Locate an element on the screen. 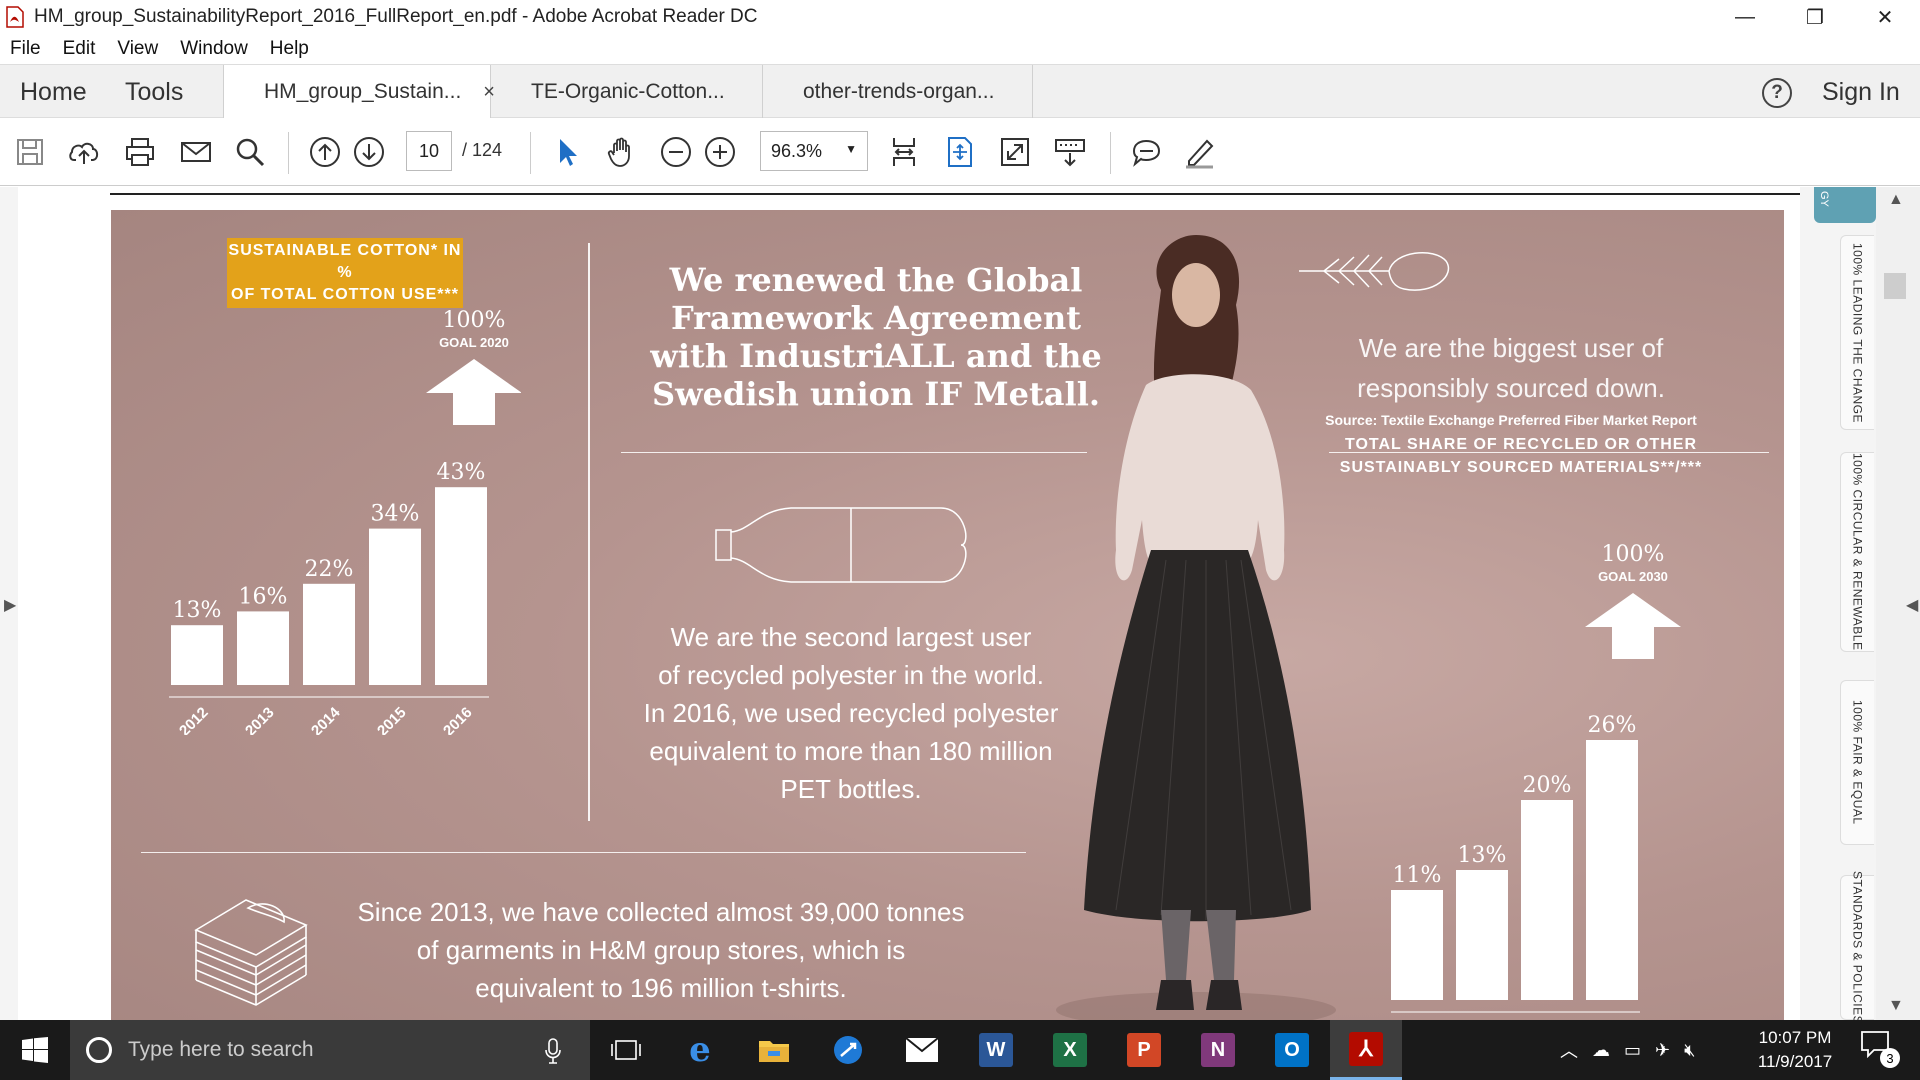 The width and height of the screenshot is (1920, 1080). outlook-icon: O is located at coordinates (1292, 1050).